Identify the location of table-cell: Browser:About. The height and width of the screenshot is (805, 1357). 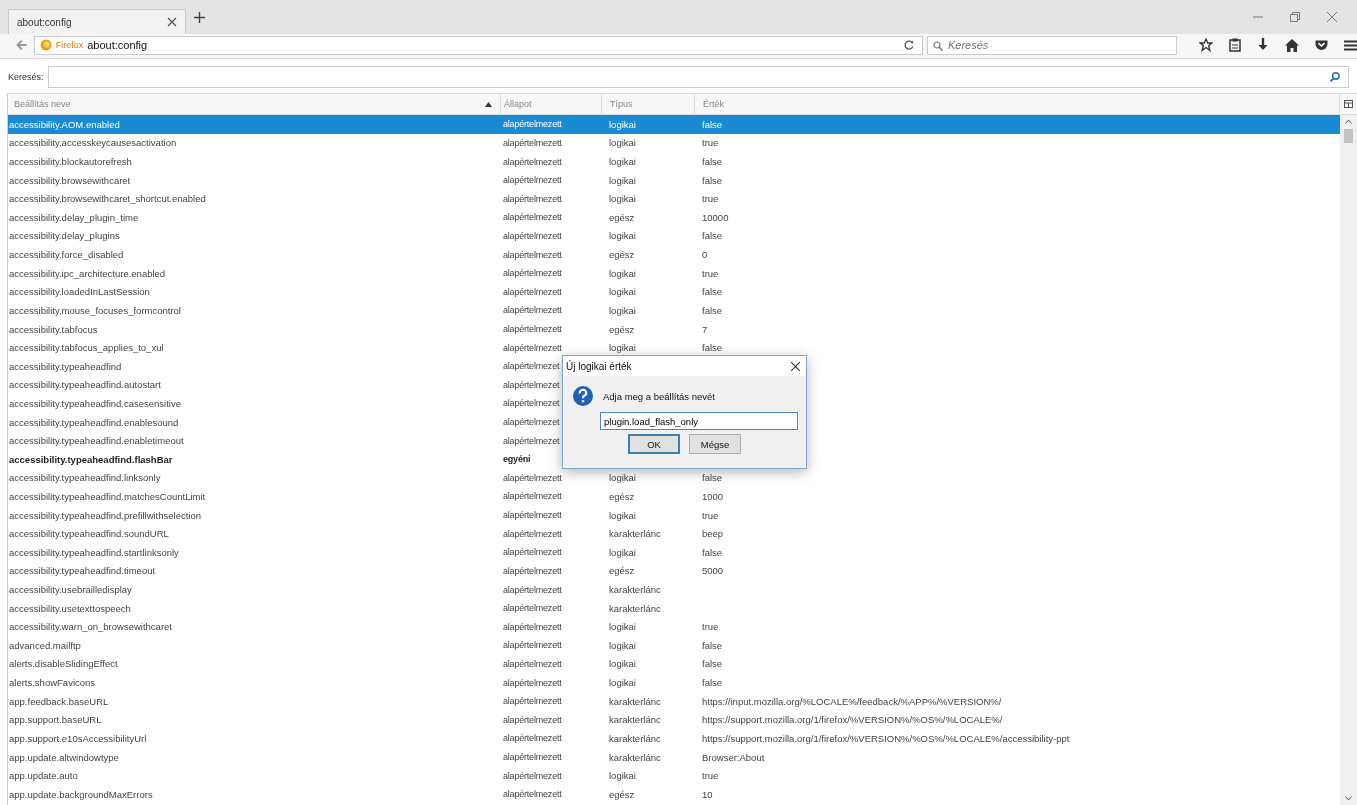
(733, 757).